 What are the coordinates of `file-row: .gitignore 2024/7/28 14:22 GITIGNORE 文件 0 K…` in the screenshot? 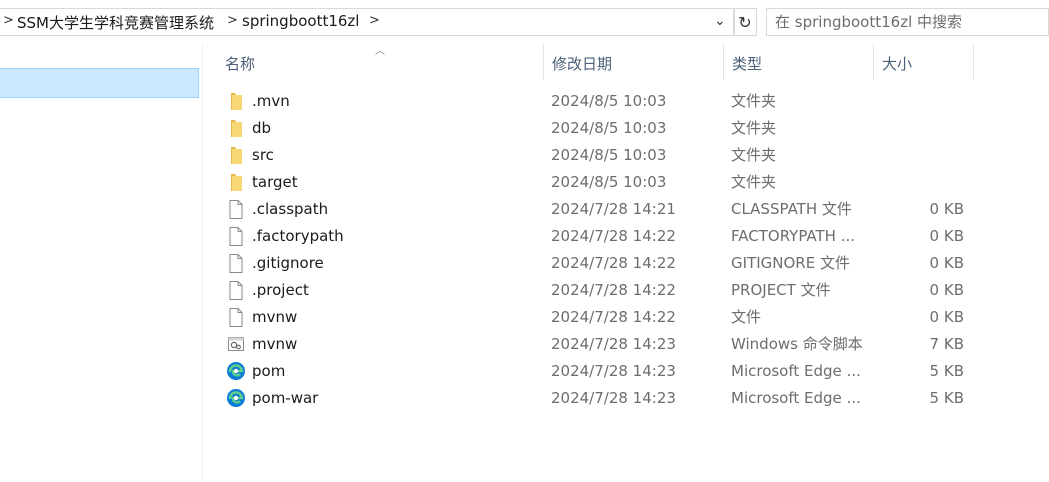 It's located at (626, 263).